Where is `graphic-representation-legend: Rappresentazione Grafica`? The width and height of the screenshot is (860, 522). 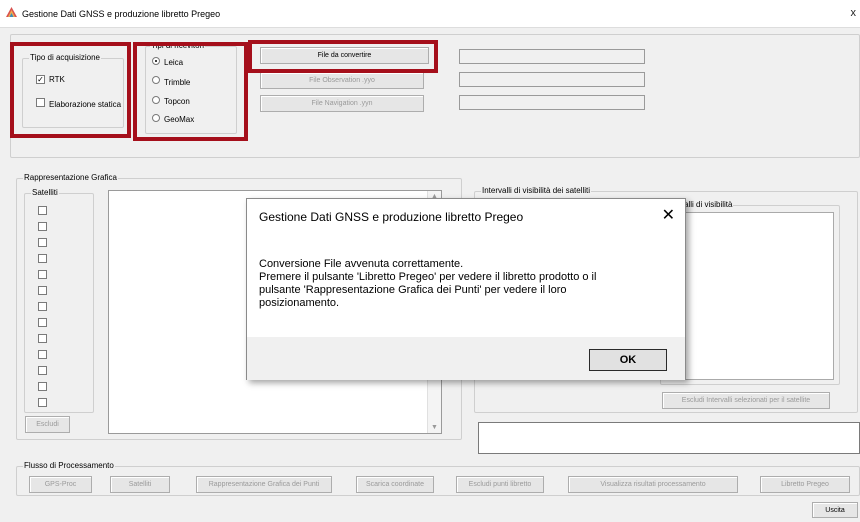 graphic-representation-legend: Rappresentazione Grafica is located at coordinates (70, 177).